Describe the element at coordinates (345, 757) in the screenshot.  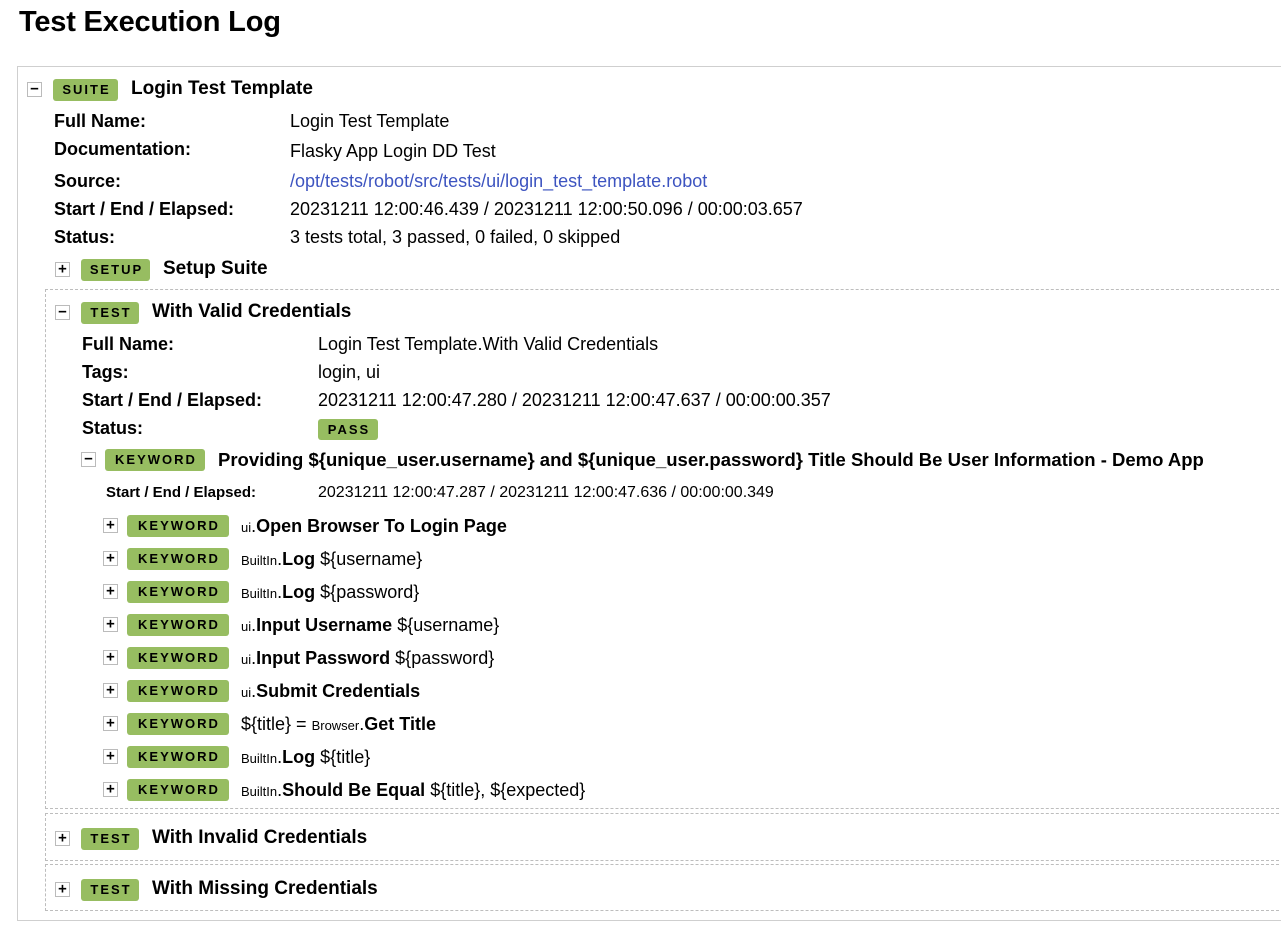
I see `keyword-arguments: ${title}` at that location.